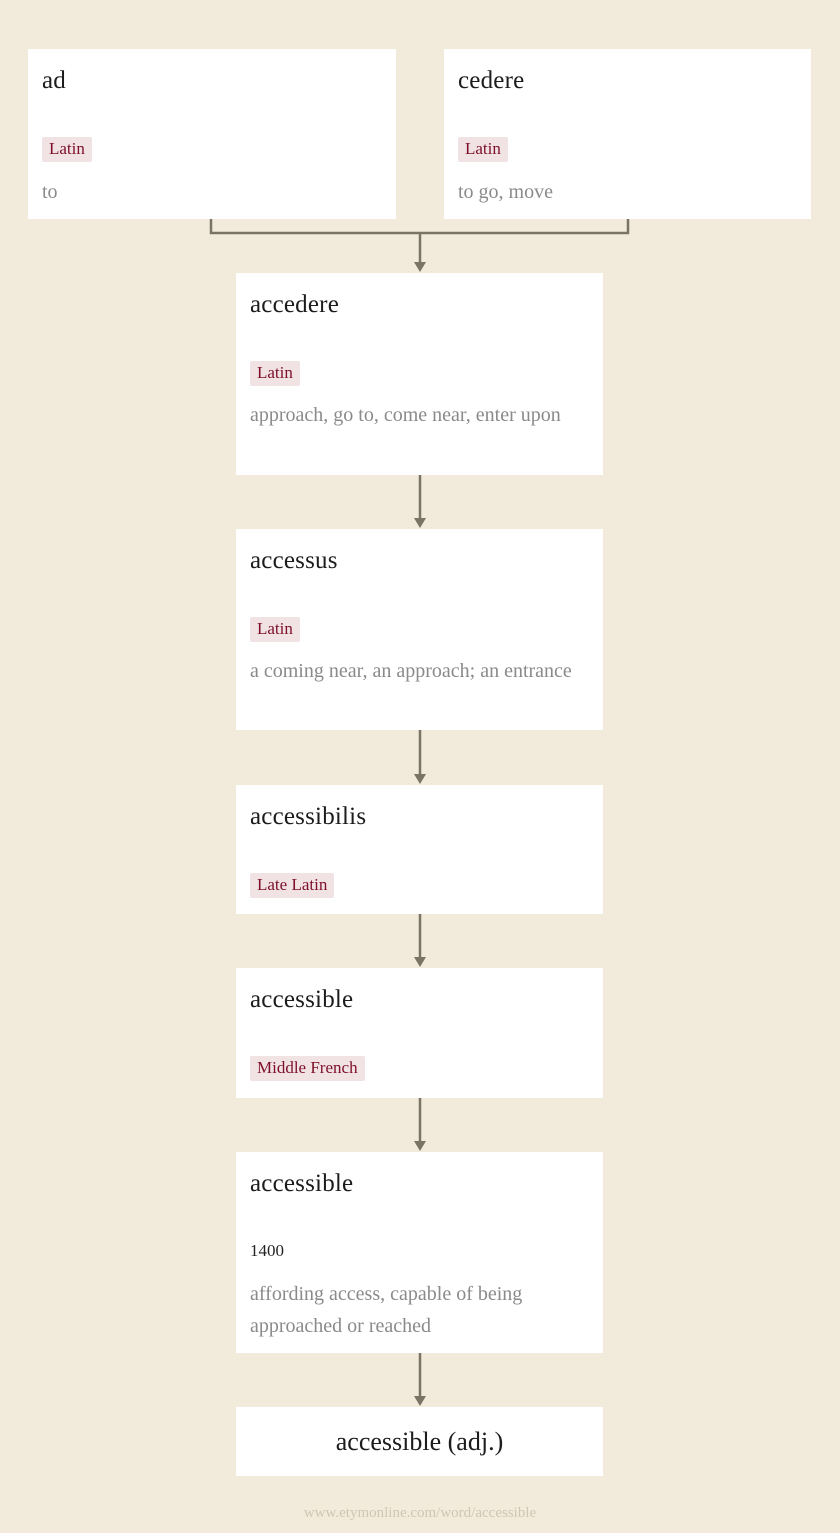 This screenshot has height=1533, width=840. I want to click on merge-connector, so click(419, 227).